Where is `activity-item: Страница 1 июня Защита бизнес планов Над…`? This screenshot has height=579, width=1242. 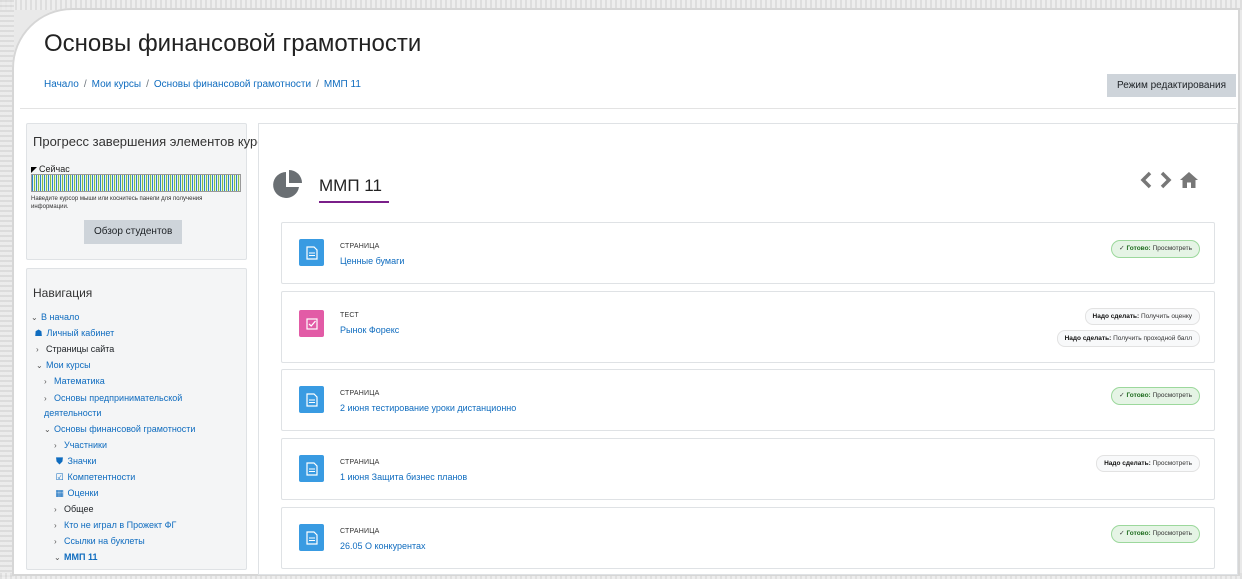
activity-item: Страница 1 июня Защита бизнес планов Над… is located at coordinates (748, 469).